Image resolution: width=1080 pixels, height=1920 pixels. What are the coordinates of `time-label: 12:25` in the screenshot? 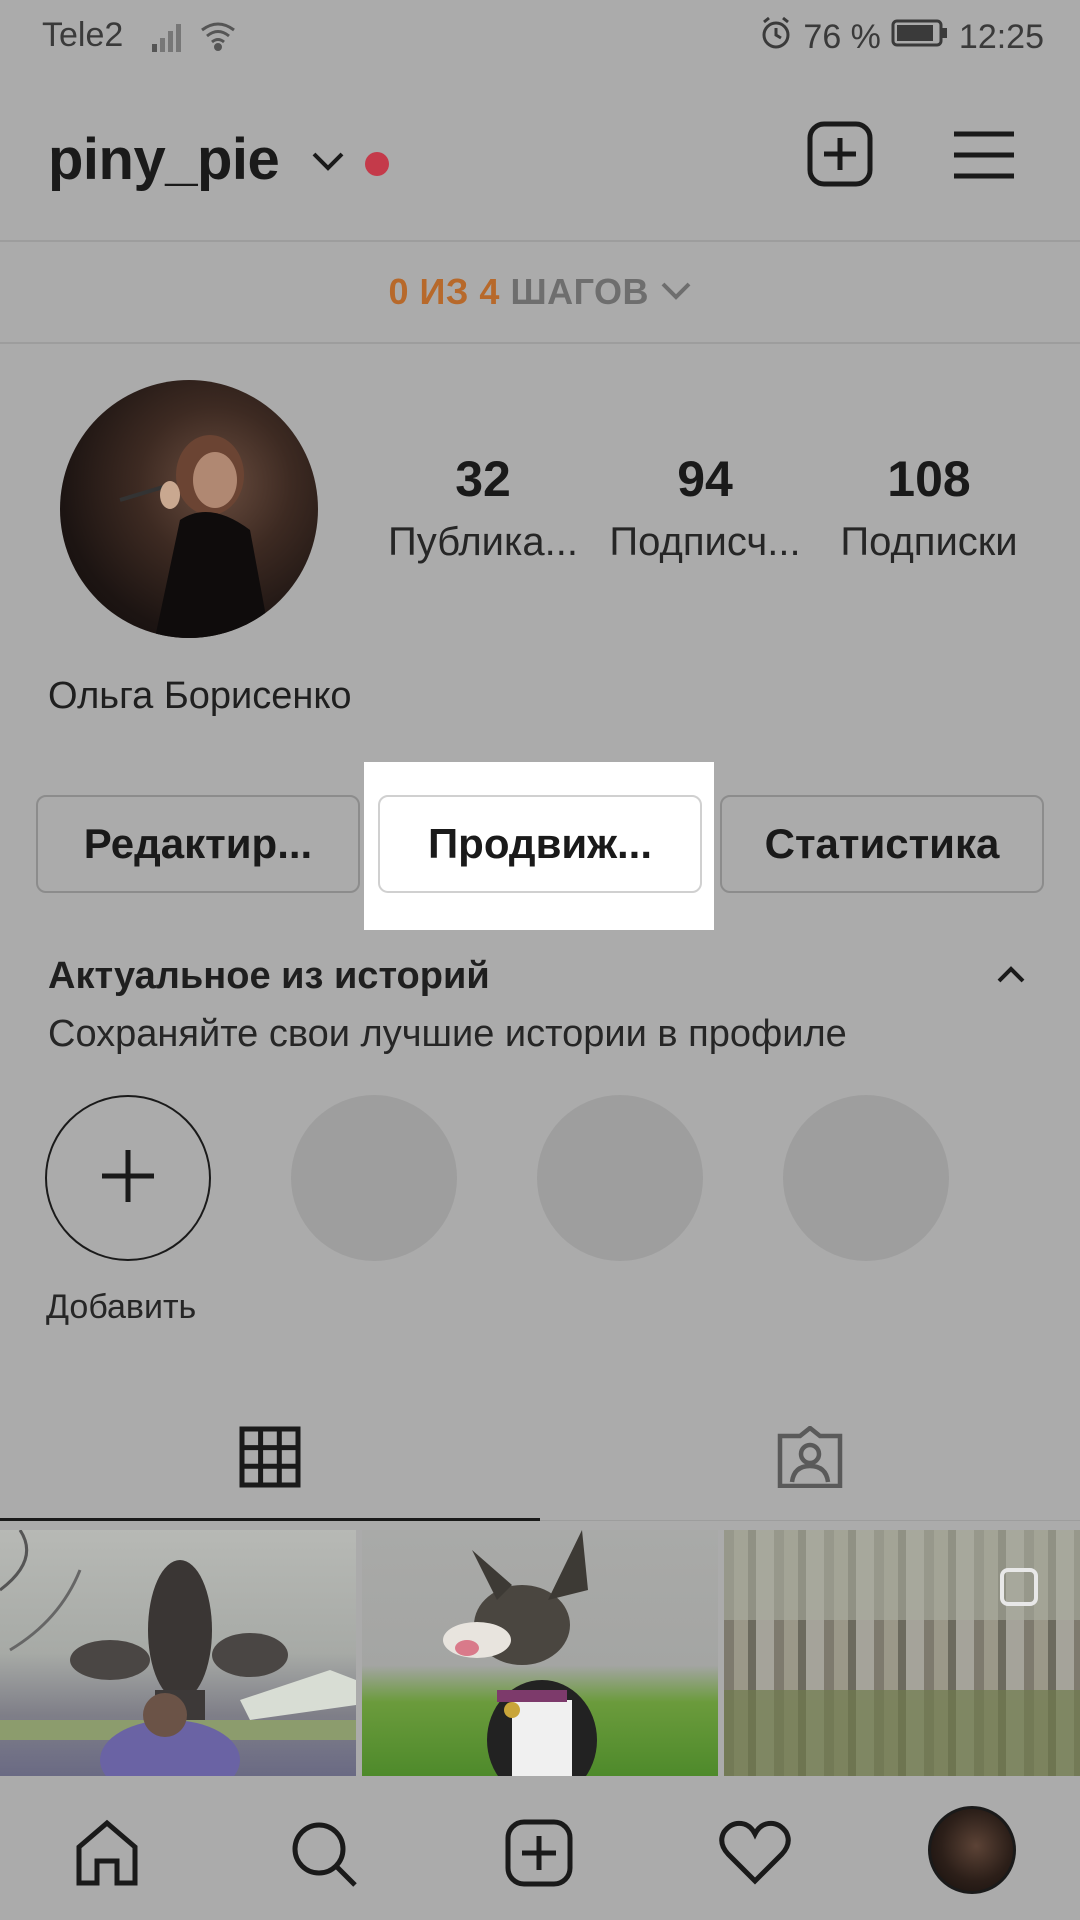 It's located at (1001, 37).